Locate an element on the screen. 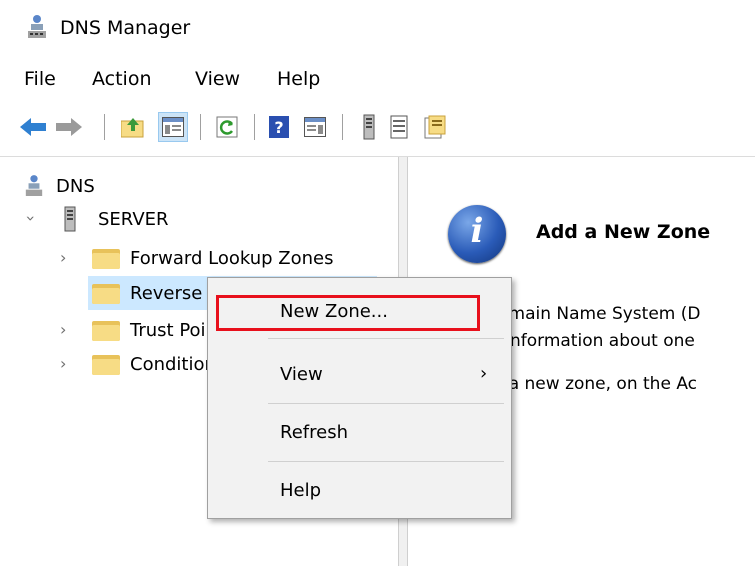 The height and width of the screenshot is (566, 755). refresh-icon is located at coordinates (227, 127).